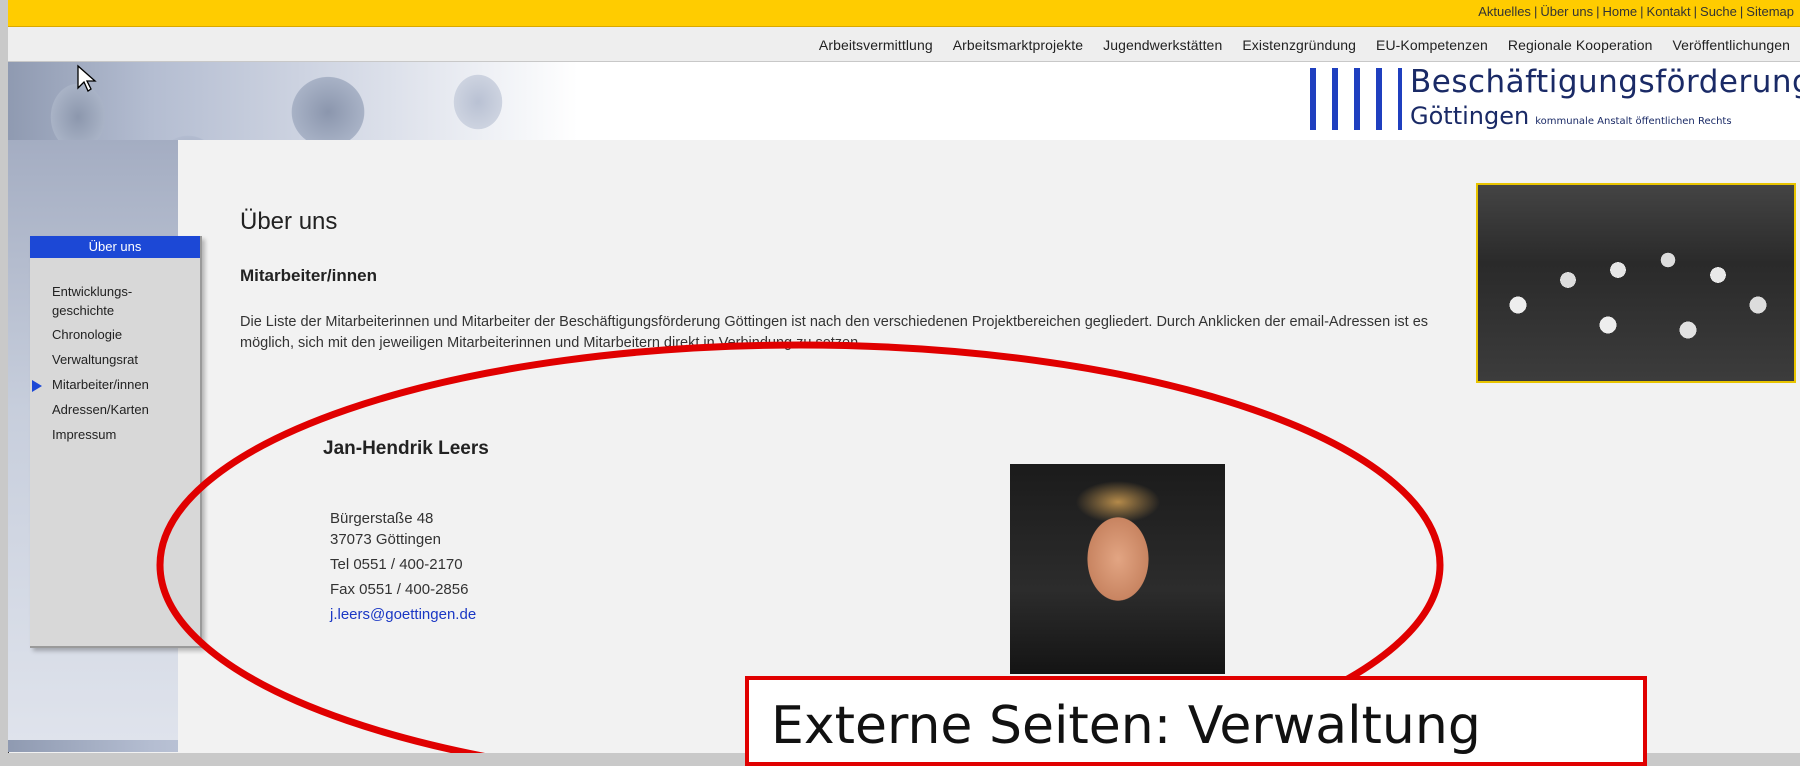 The width and height of the screenshot is (1800, 766). I want to click on callout-text: Externe Seiten: Verwaltung, so click(1126, 726).